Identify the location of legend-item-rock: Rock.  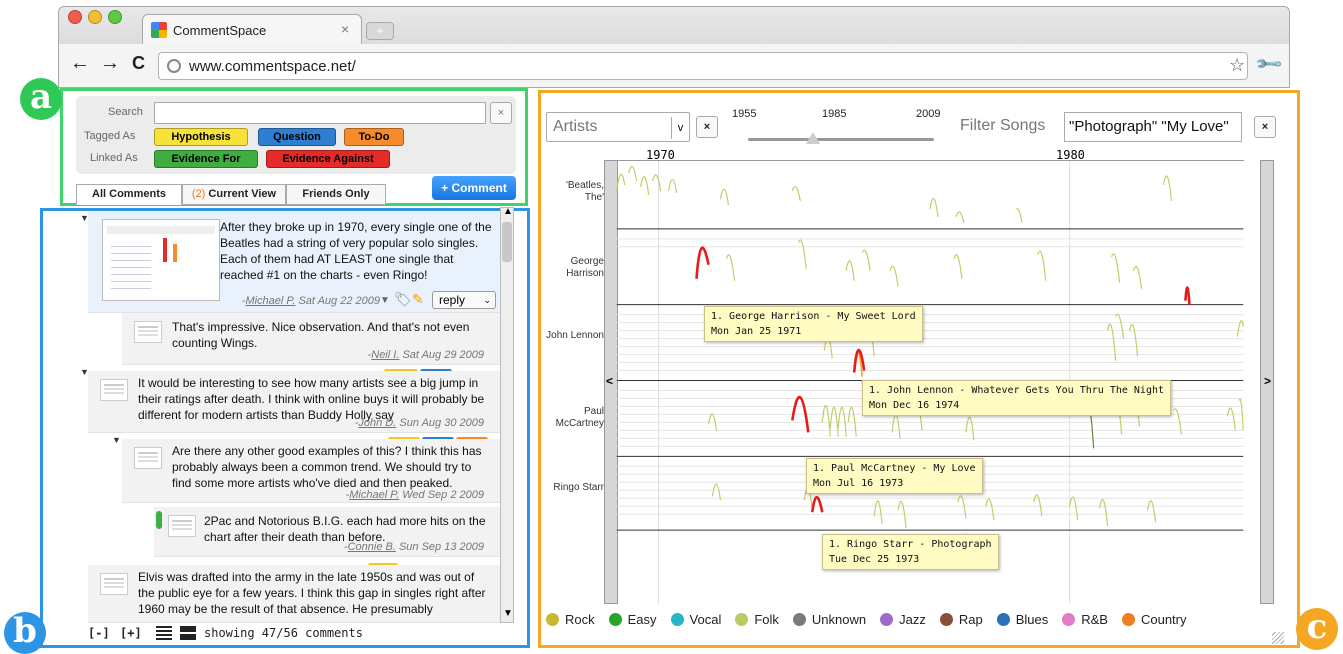
(570, 619).